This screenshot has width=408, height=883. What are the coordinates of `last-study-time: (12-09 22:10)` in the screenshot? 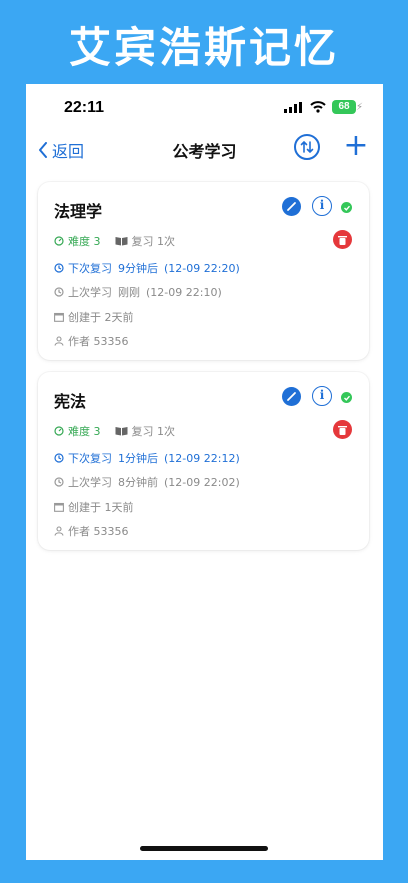 It's located at (184, 292).